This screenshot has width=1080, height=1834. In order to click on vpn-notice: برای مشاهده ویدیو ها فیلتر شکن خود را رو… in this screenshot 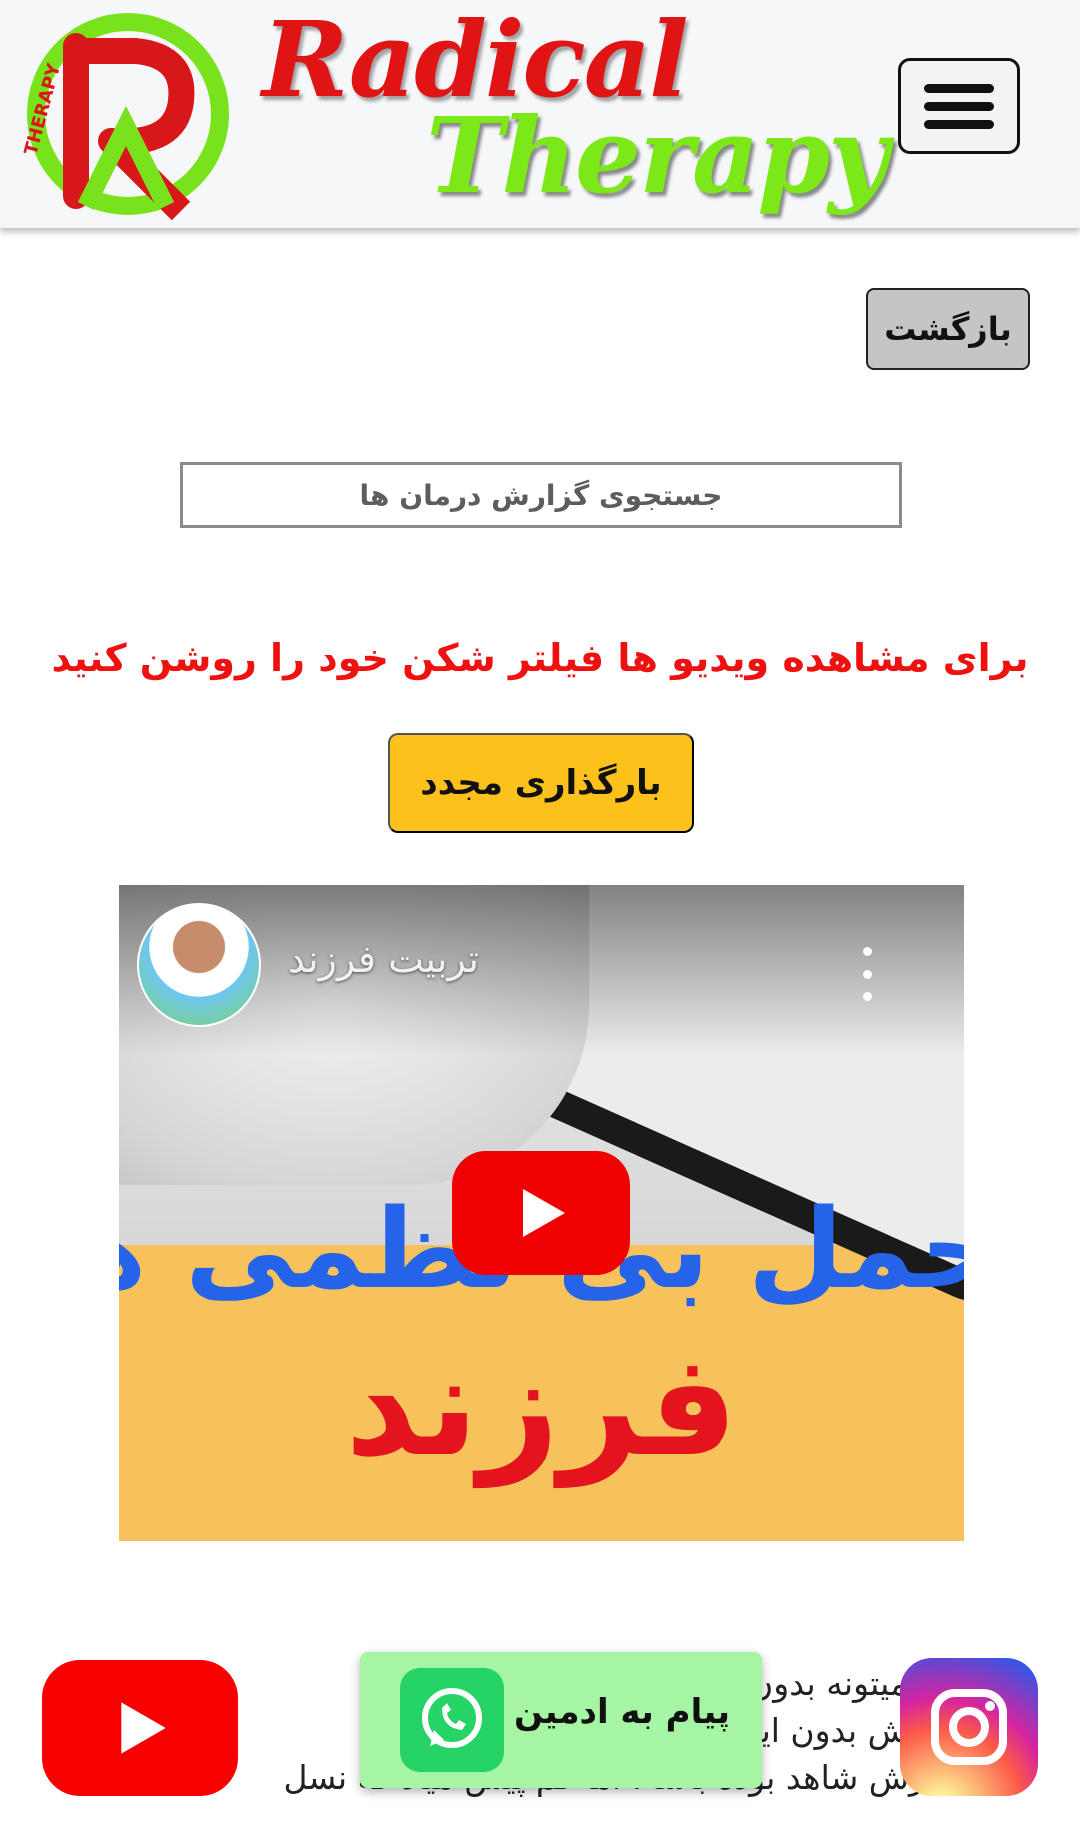, I will do `click(540, 658)`.